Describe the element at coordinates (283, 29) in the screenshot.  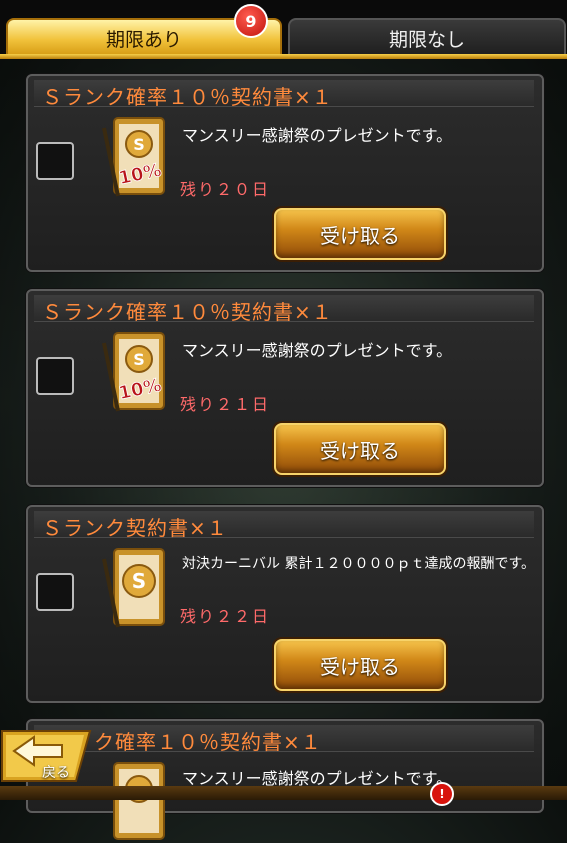
I see `tab-bar: 期限あり 9 期限なし` at that location.